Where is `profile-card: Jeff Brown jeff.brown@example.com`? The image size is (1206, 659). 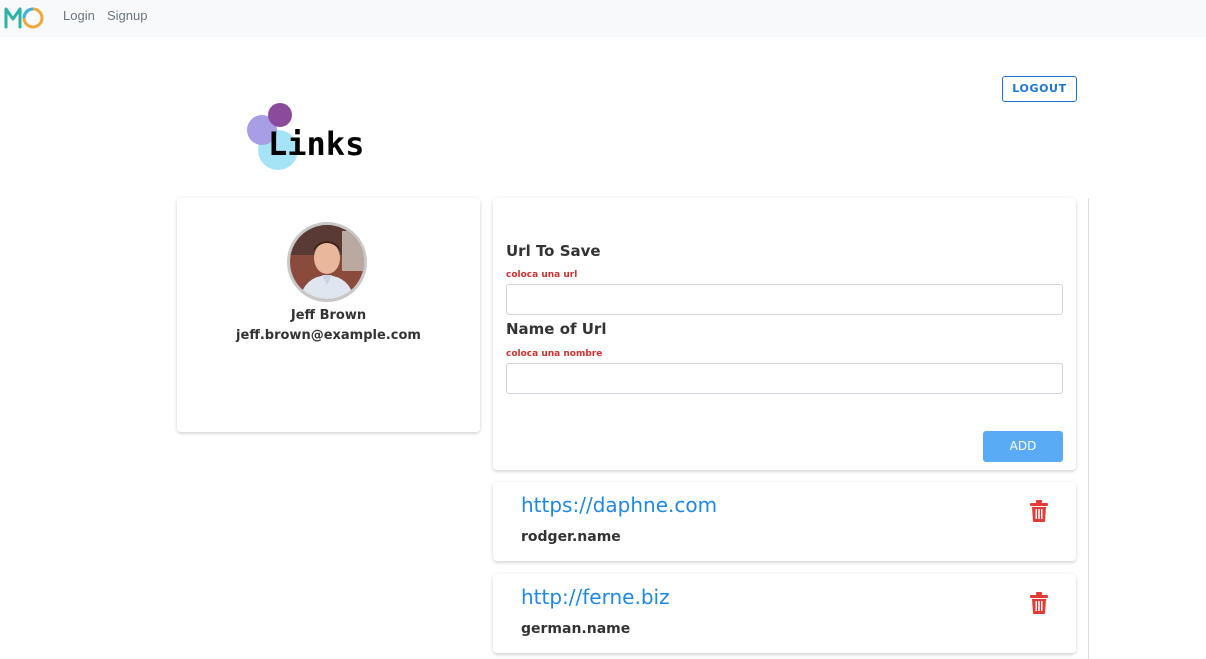
profile-card: Jeff Brown jeff.brown@example.com is located at coordinates (328, 315).